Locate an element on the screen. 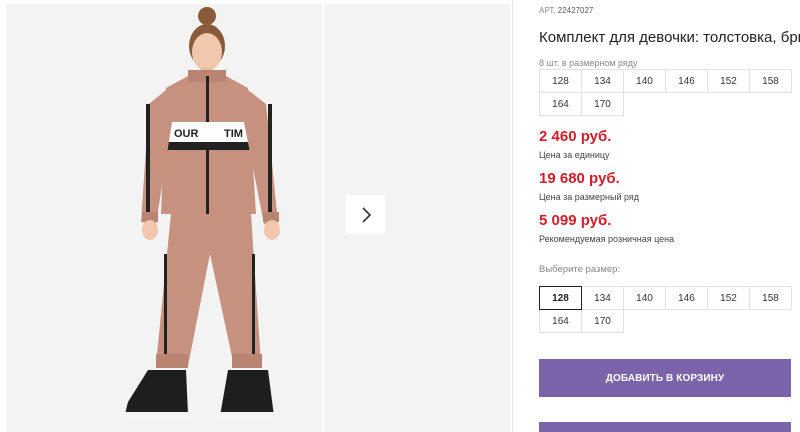 Image resolution: width=800 pixels, height=432 pixels. size-option: 158 is located at coordinates (770, 298).